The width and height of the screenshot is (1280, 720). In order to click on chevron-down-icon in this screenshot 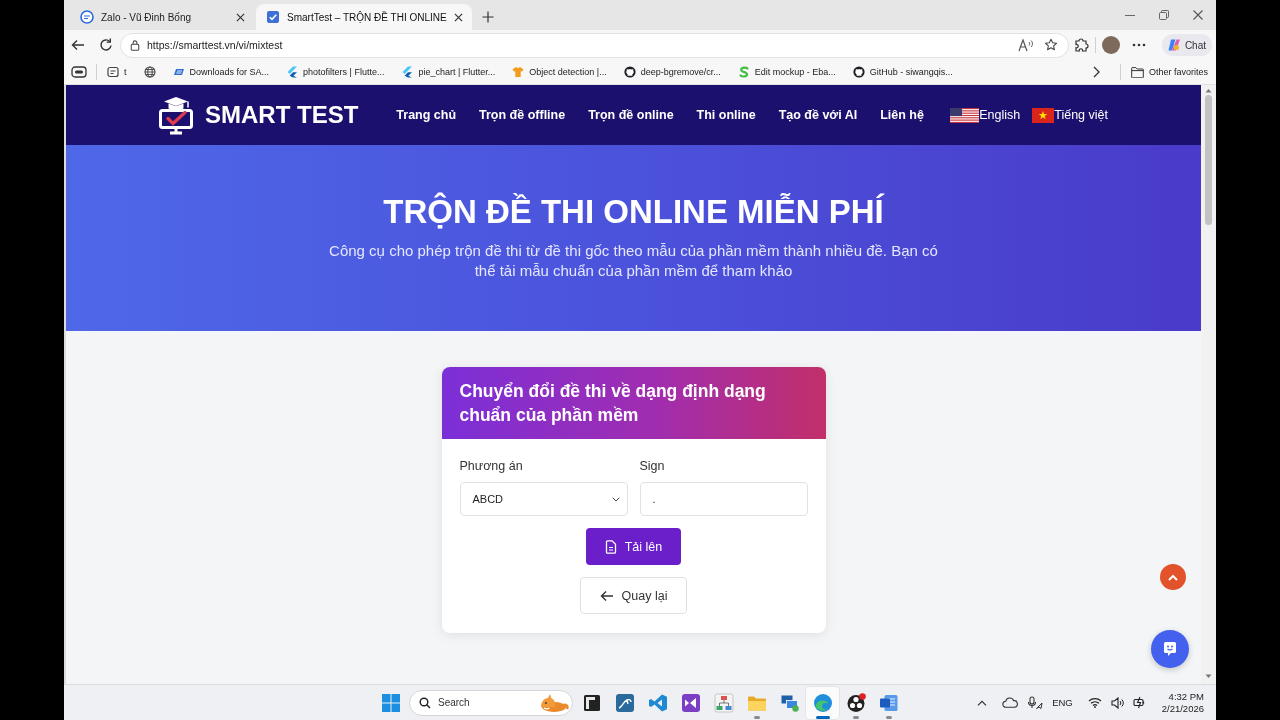, I will do `click(615, 499)`.